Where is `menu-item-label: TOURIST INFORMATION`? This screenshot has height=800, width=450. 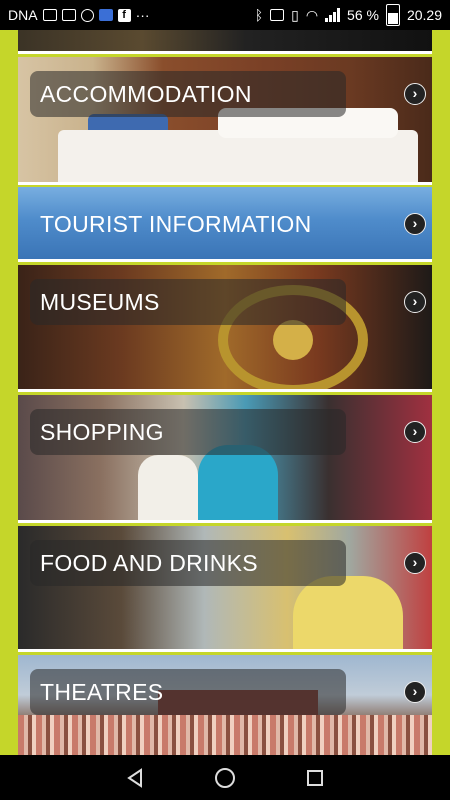
menu-item-label: TOURIST INFORMATION is located at coordinates (176, 224).